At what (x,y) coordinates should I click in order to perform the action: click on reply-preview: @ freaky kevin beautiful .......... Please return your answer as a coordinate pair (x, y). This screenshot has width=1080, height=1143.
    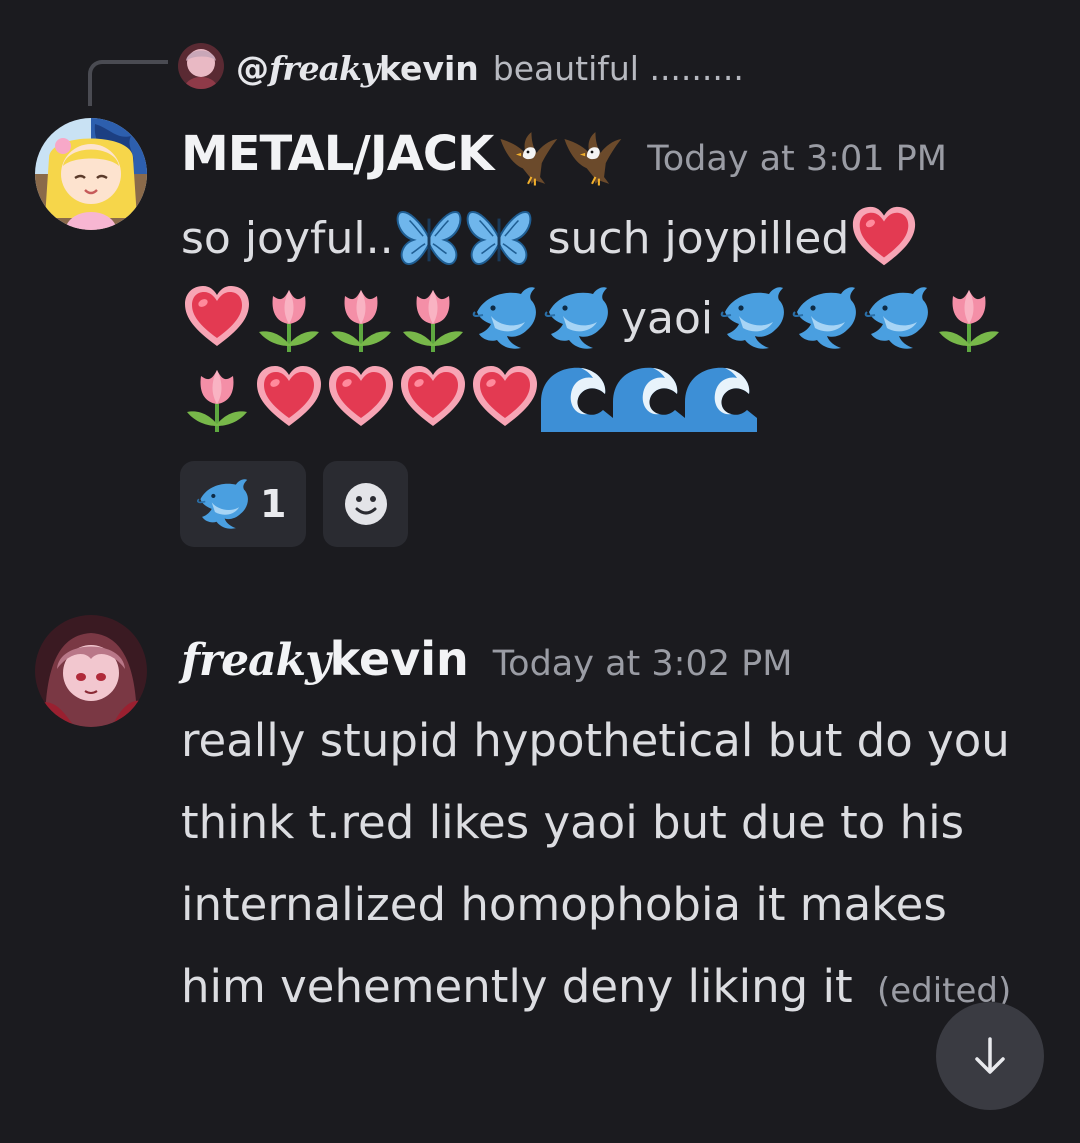
    Looking at the image, I should click on (490, 68).